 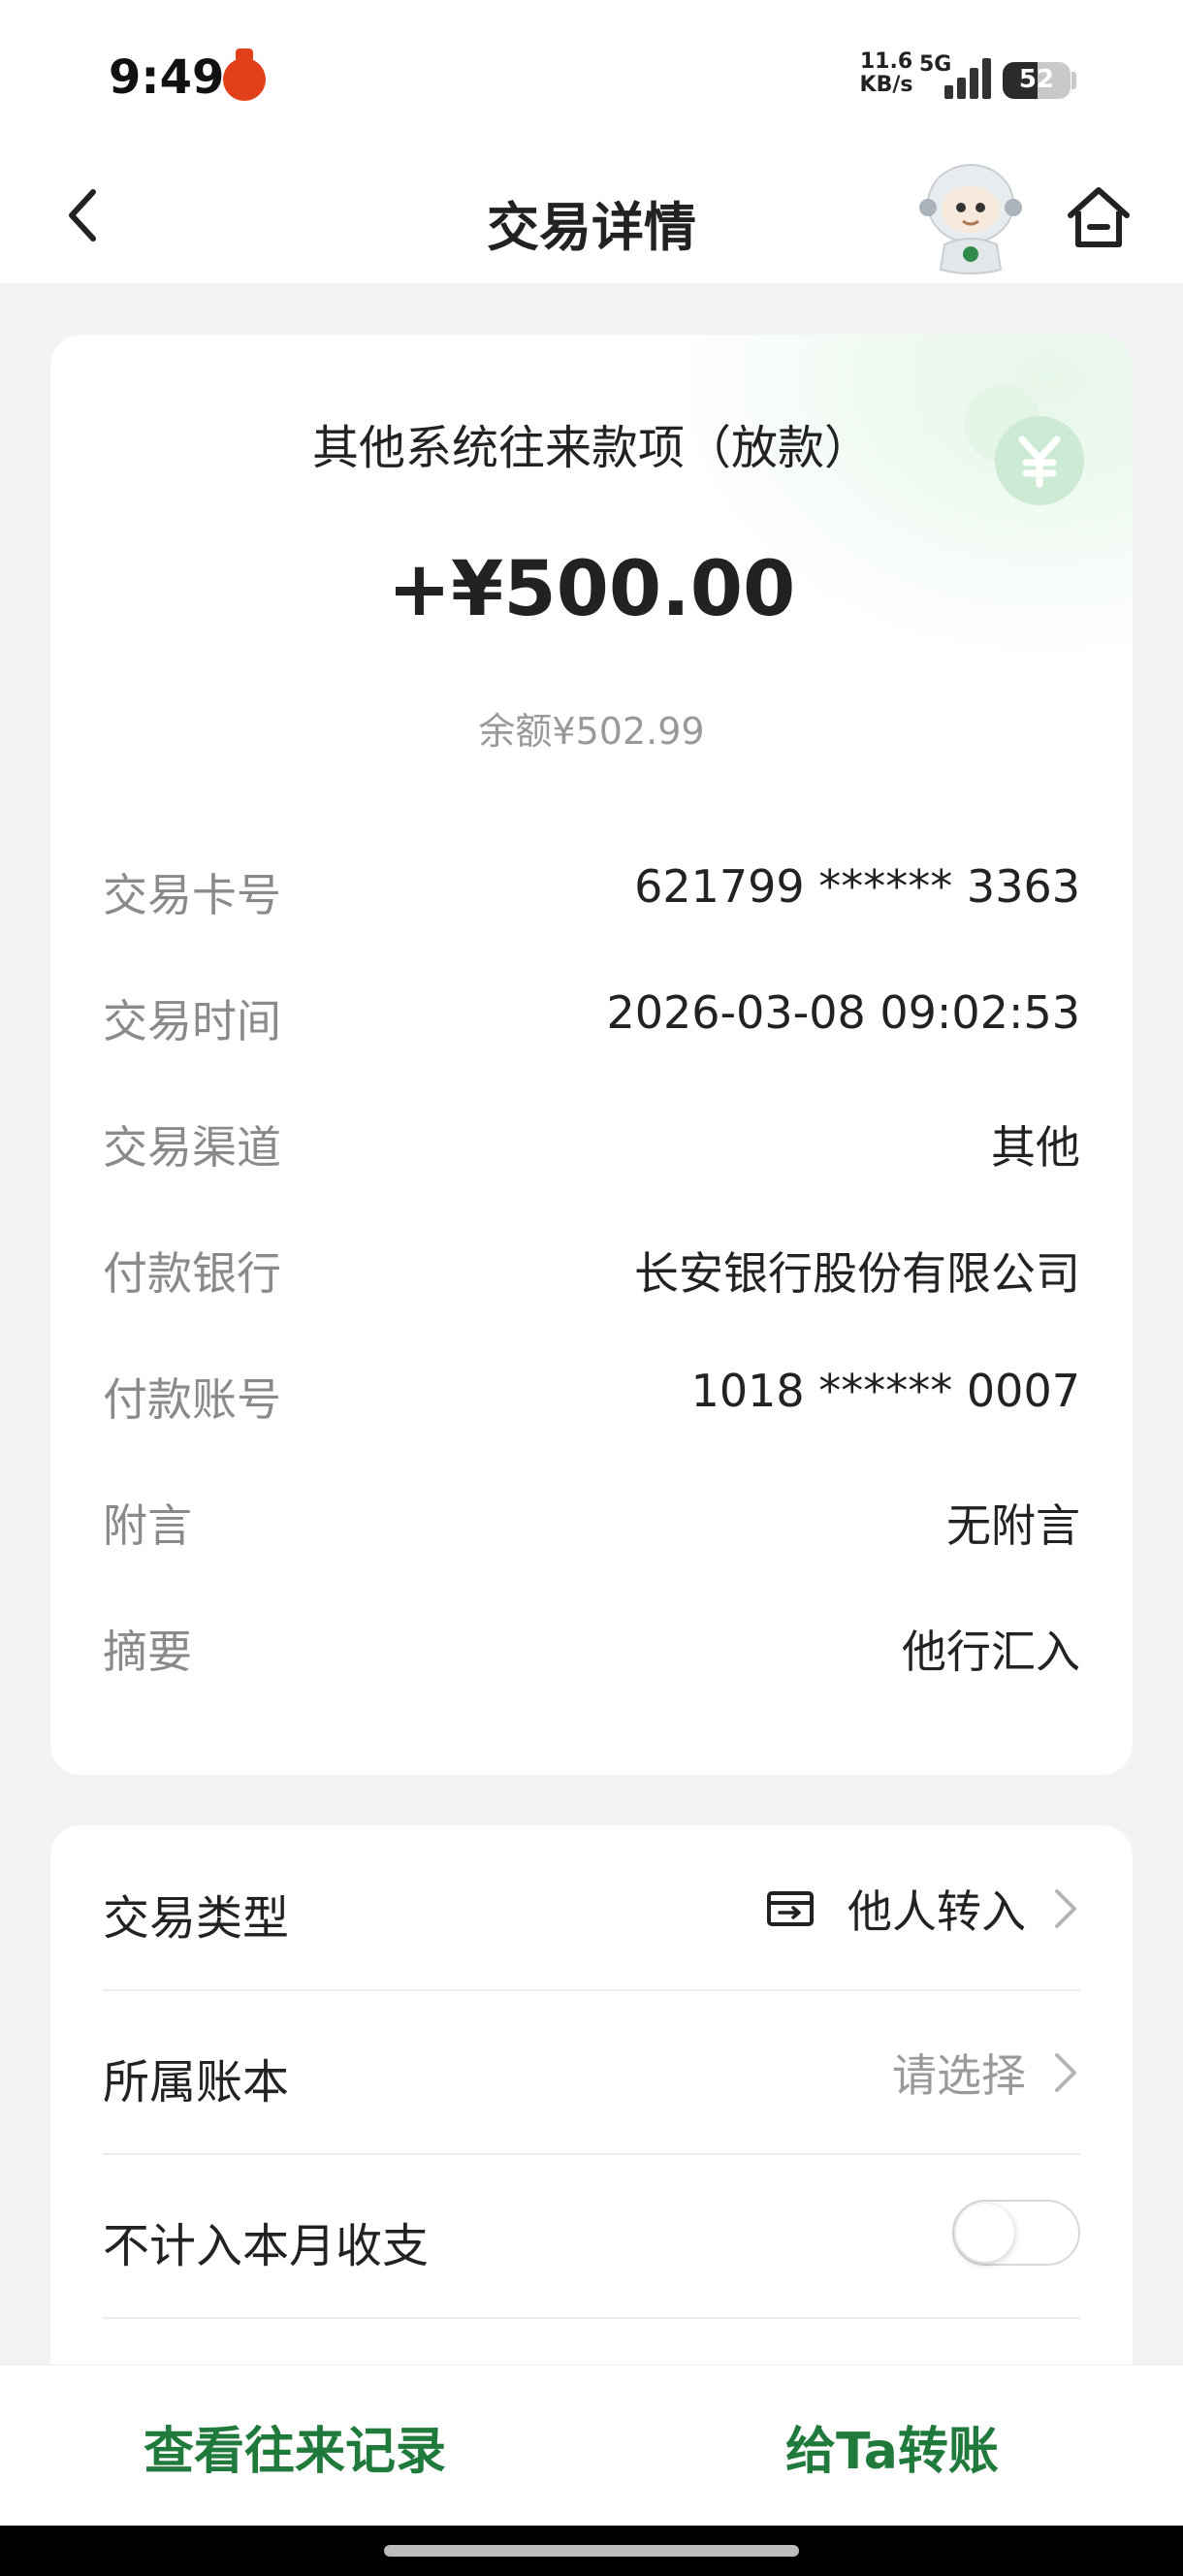 What do you see at coordinates (196, 2082) in the screenshot?
I see `ledger-label: 所属账本` at bounding box center [196, 2082].